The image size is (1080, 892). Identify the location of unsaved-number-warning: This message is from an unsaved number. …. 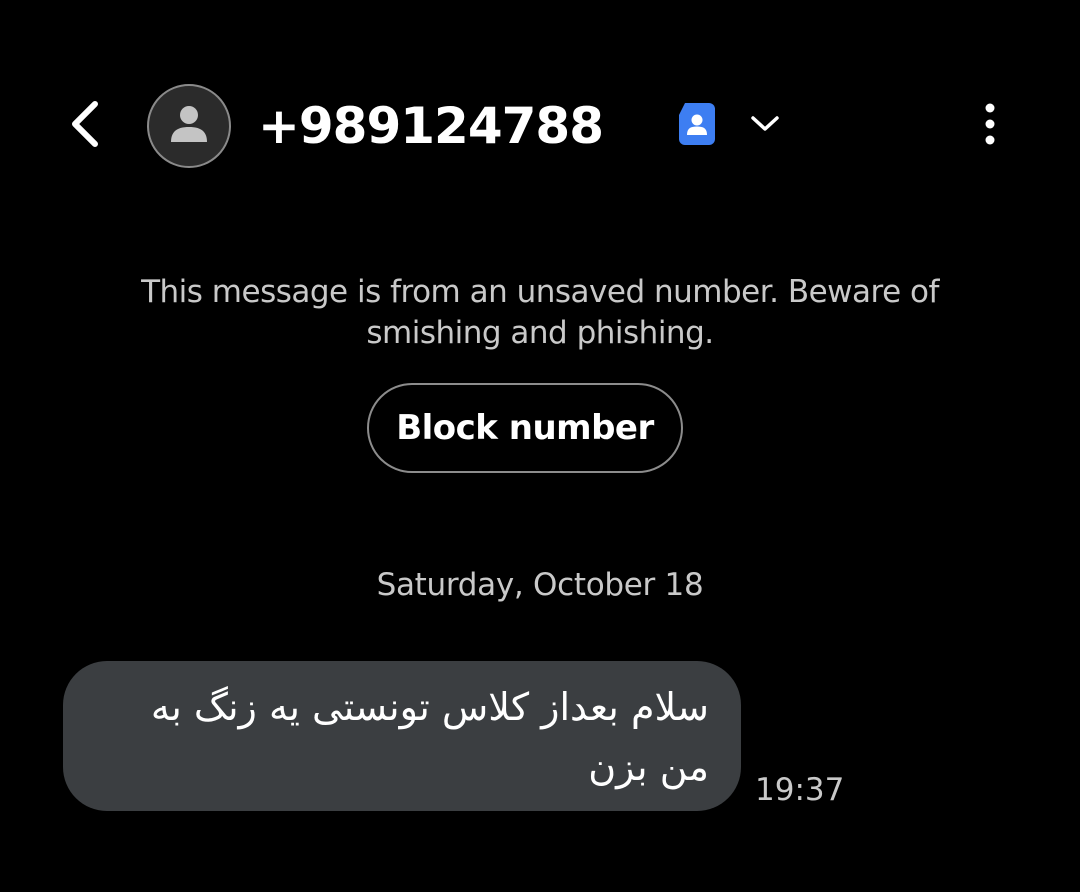
(540, 312).